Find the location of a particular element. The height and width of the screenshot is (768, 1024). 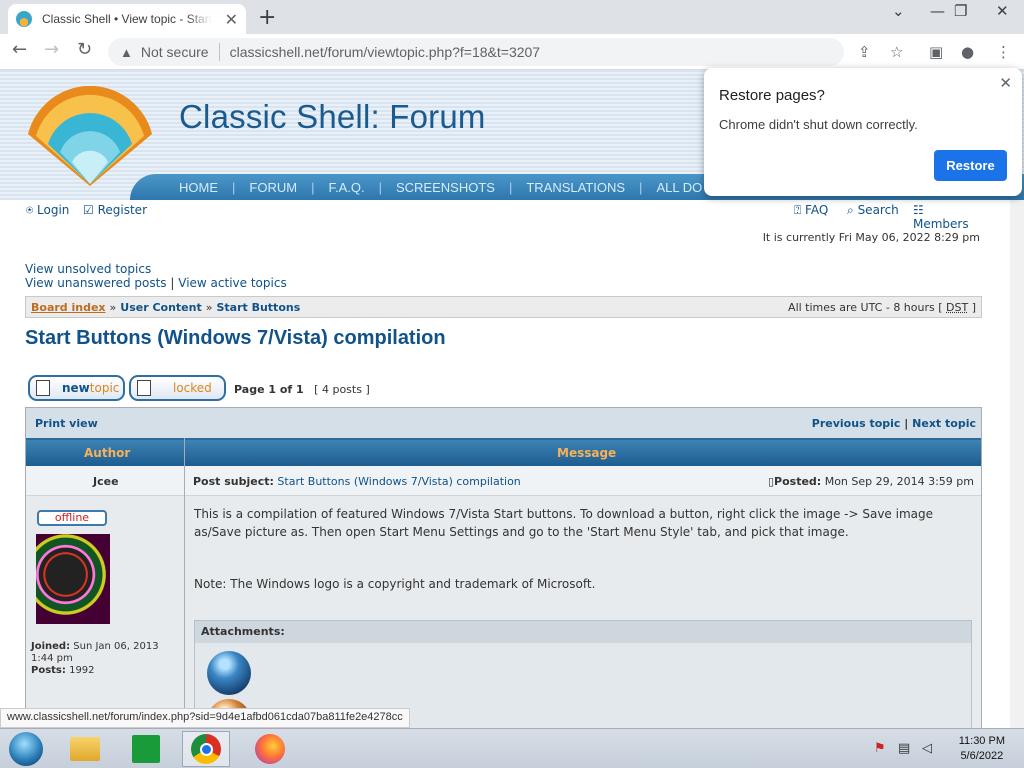

tab-close-icon: ✕ is located at coordinates (231, 19).